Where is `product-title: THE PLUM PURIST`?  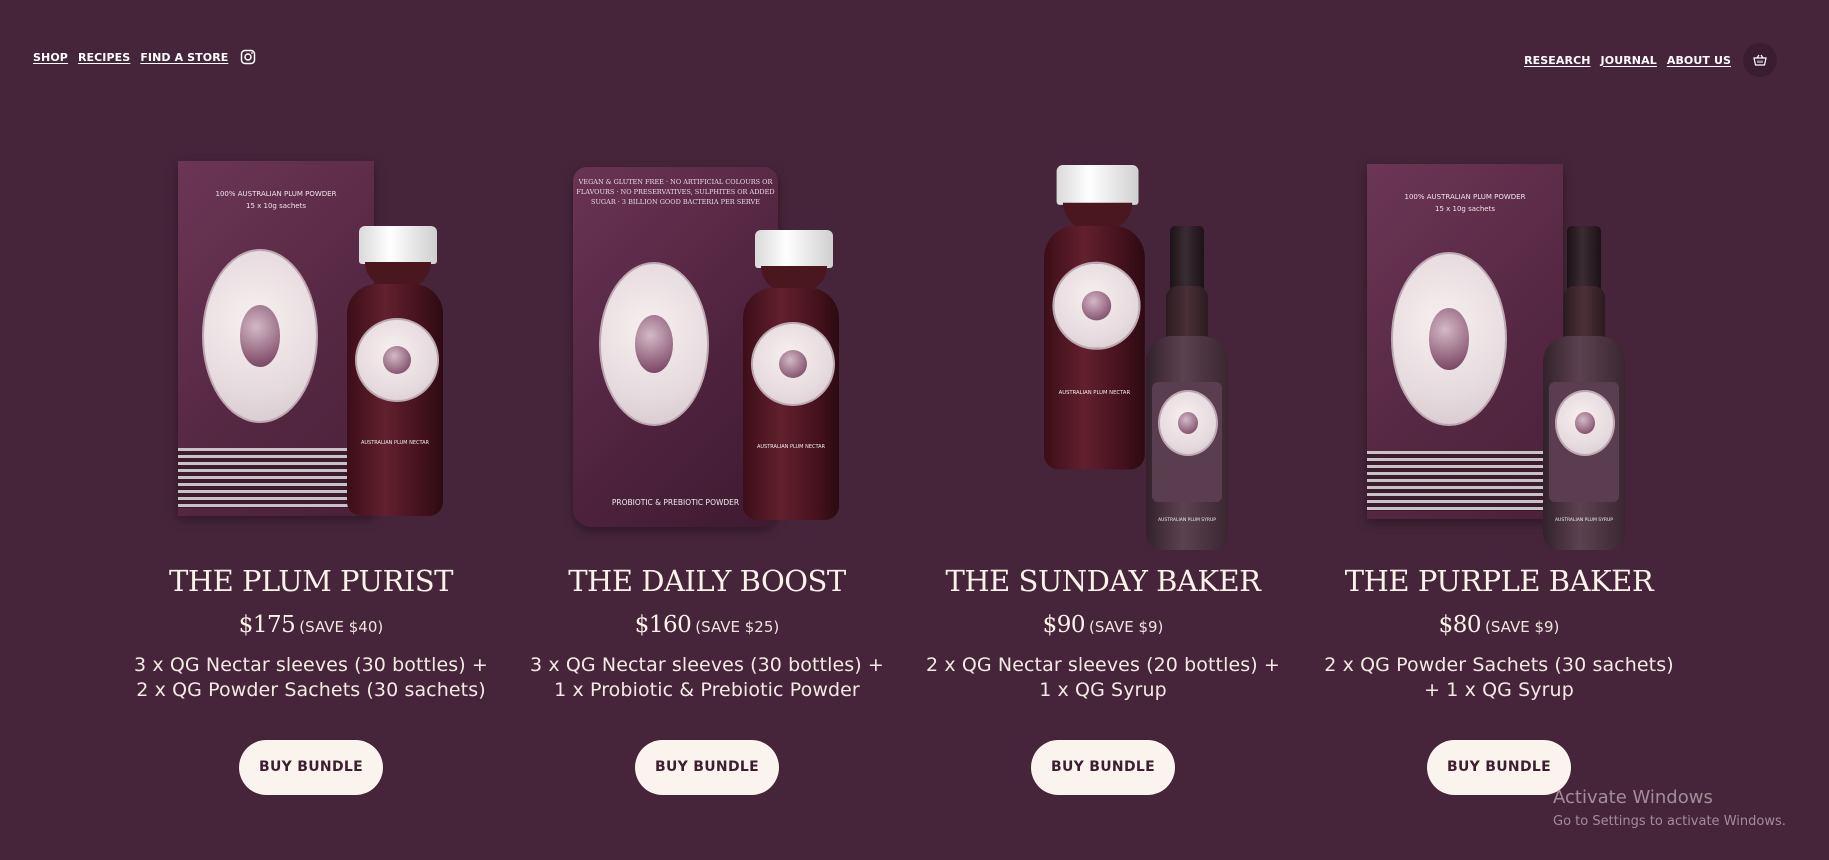 product-title: THE PLUM PURIST is located at coordinates (311, 581).